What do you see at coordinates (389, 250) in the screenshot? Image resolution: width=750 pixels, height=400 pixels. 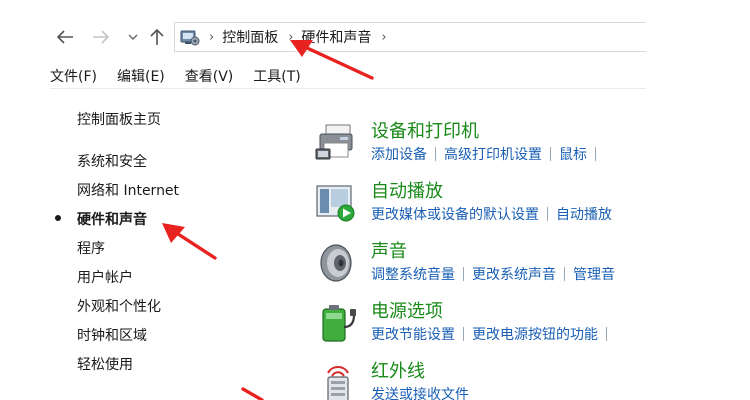 I see `category-title-sound: 声音` at bounding box center [389, 250].